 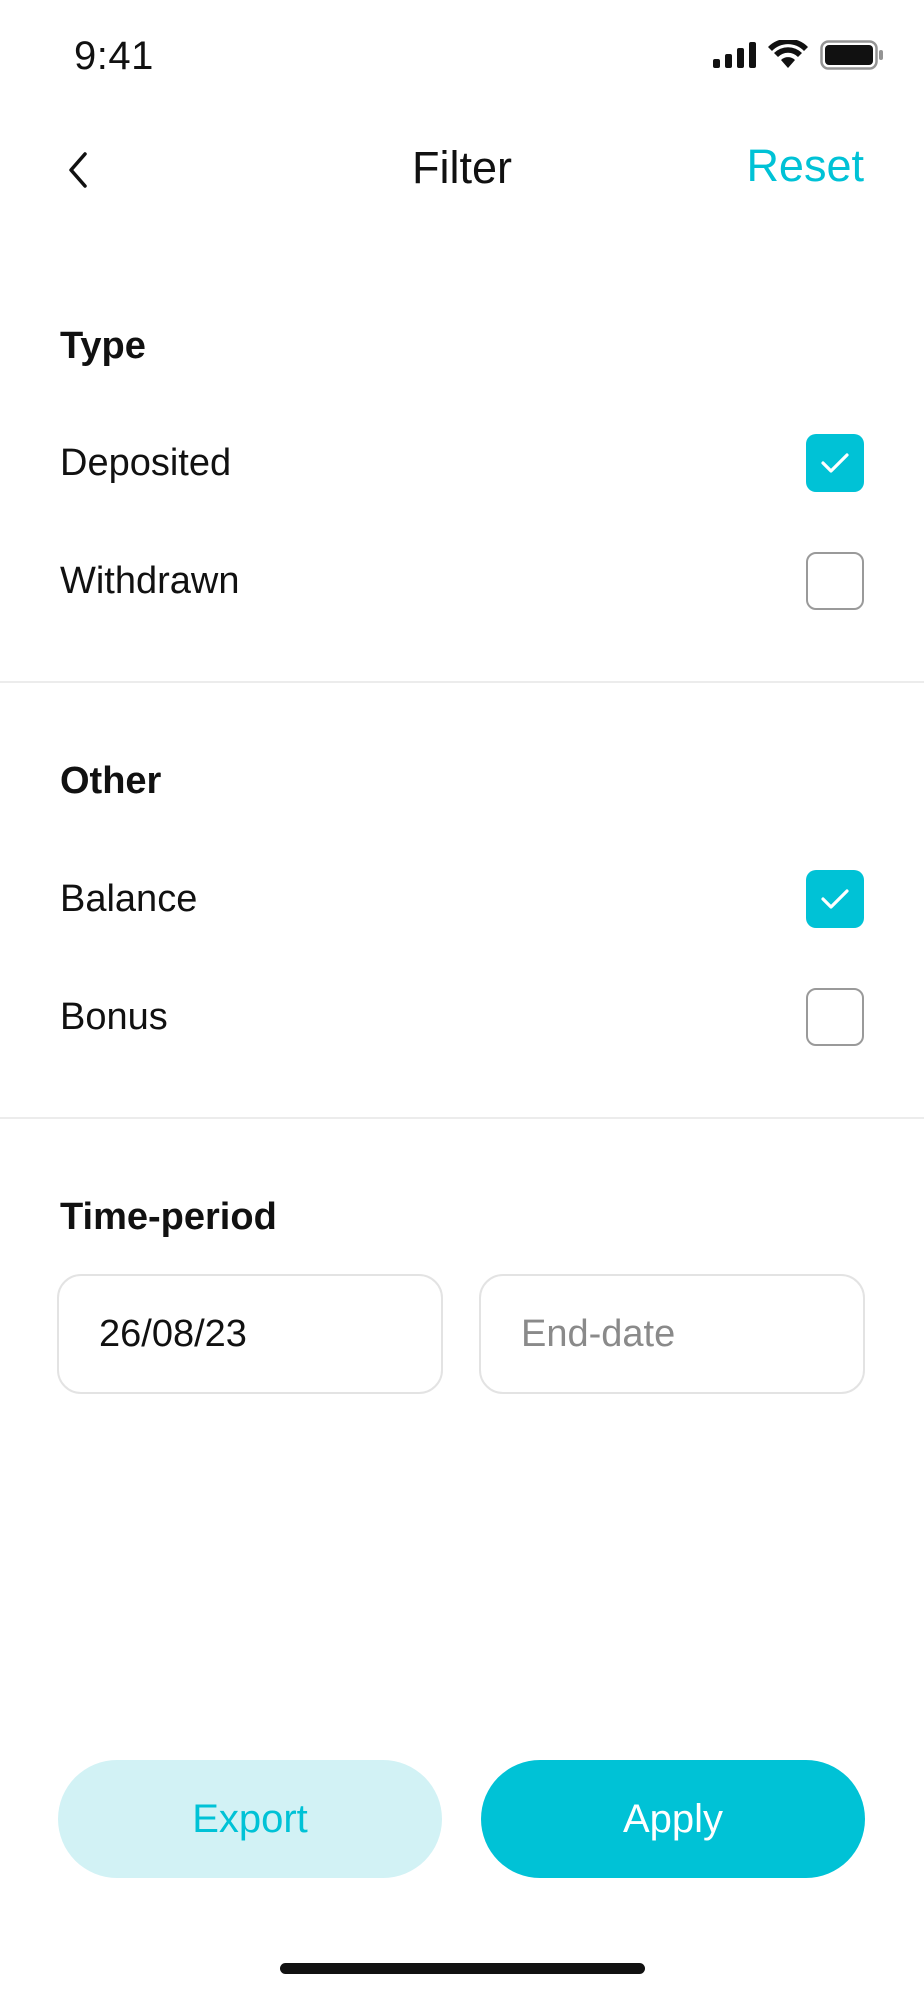 I want to click on status-icons, so click(x=798, y=55).